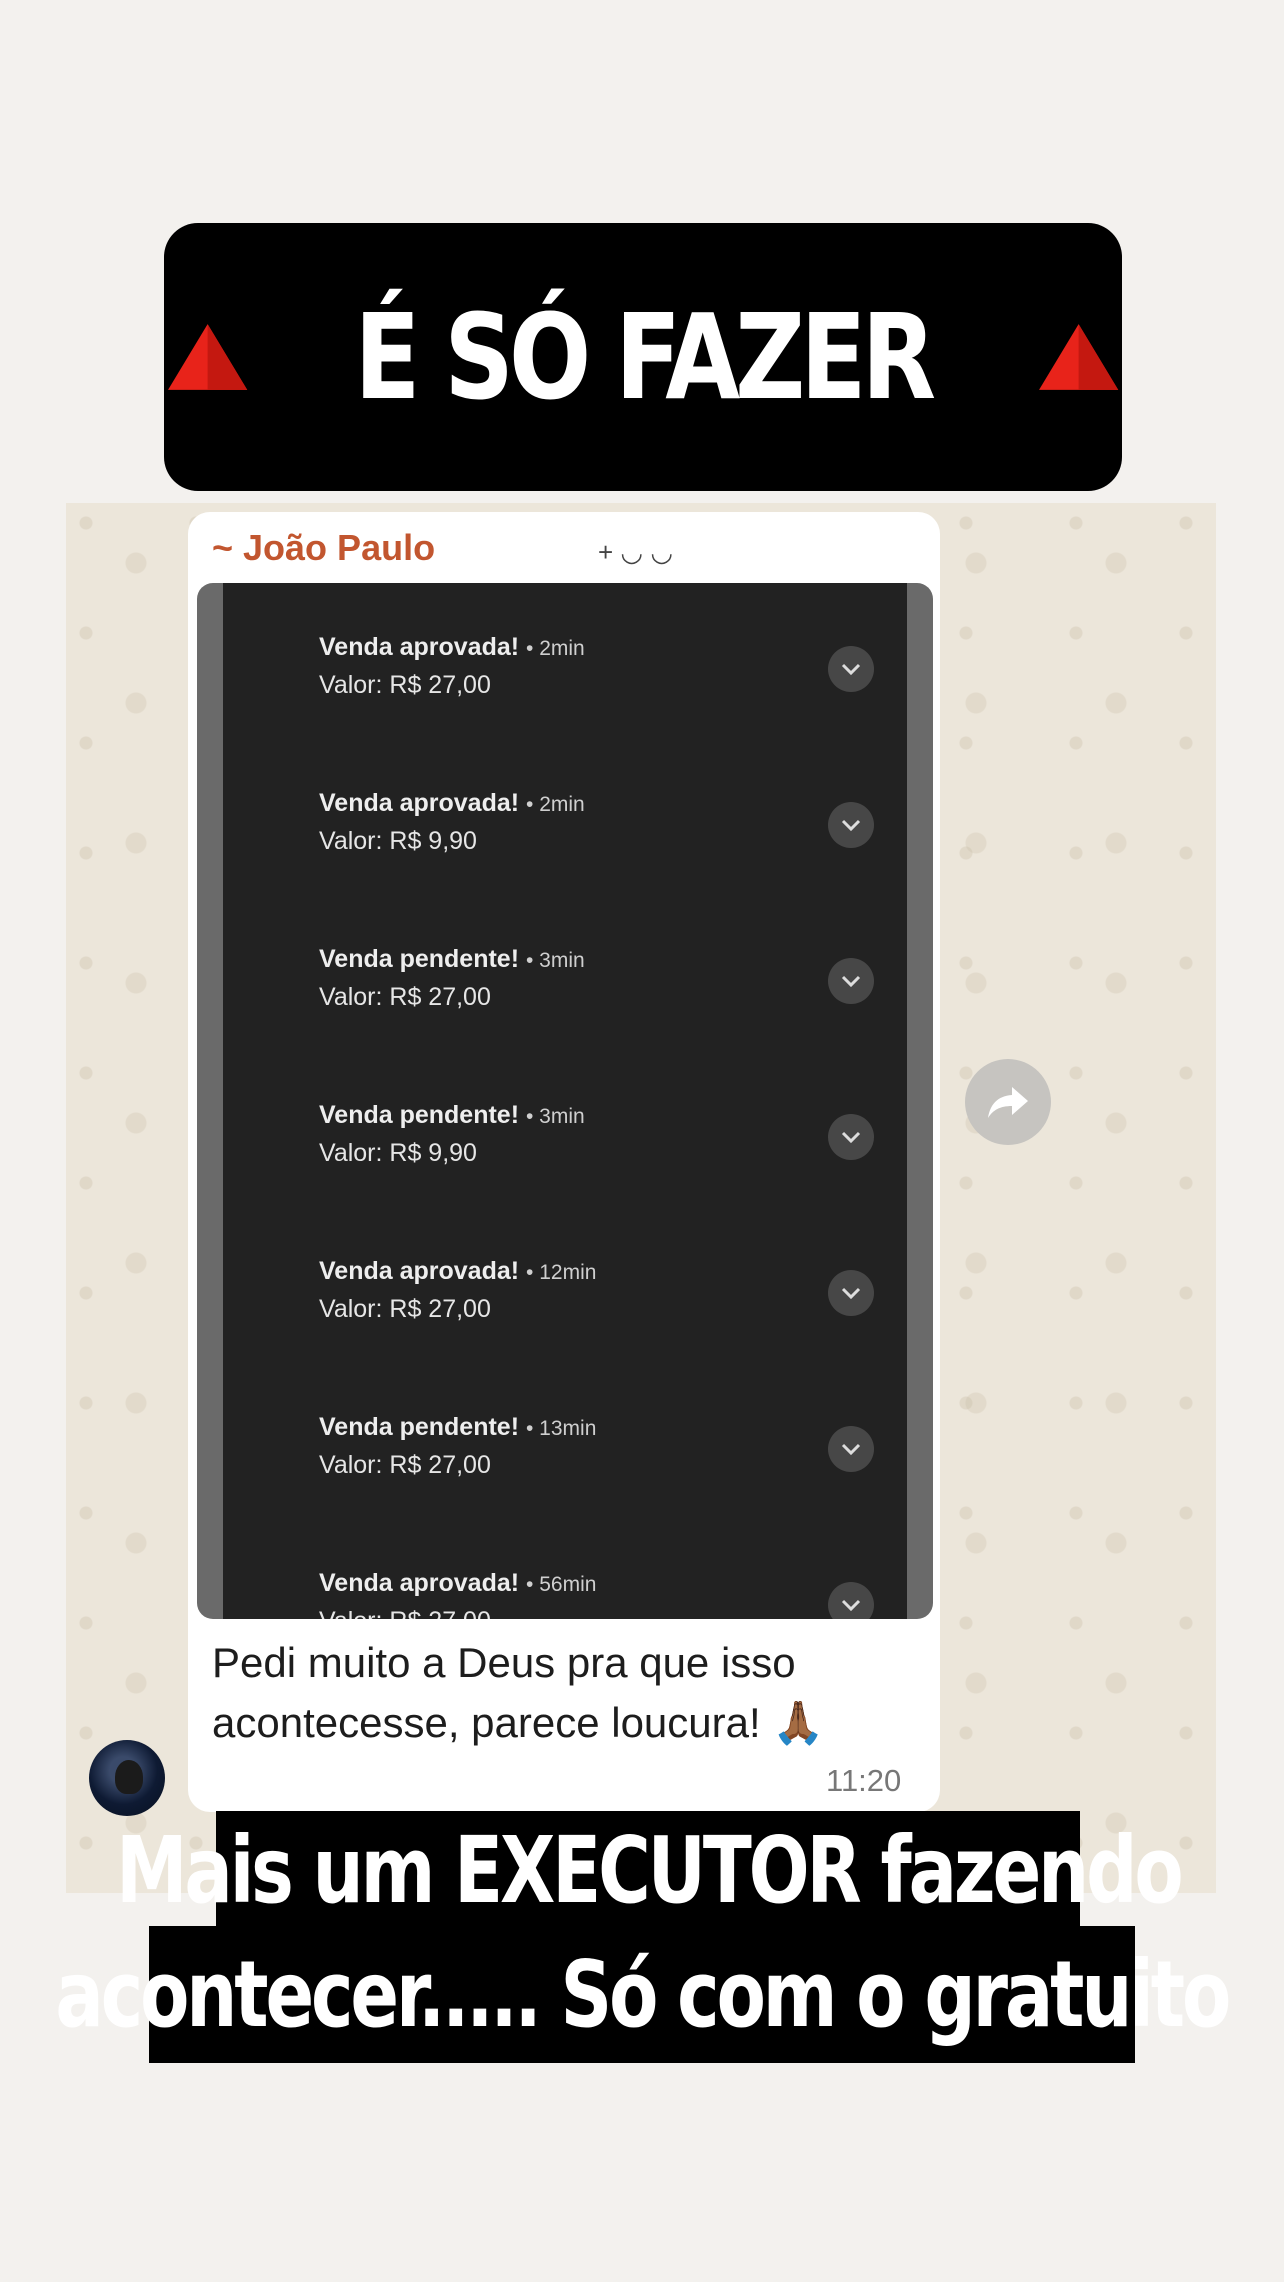  I want to click on caption-line-2: acontecer..... Só com o gratuito, so click(643, 1994).